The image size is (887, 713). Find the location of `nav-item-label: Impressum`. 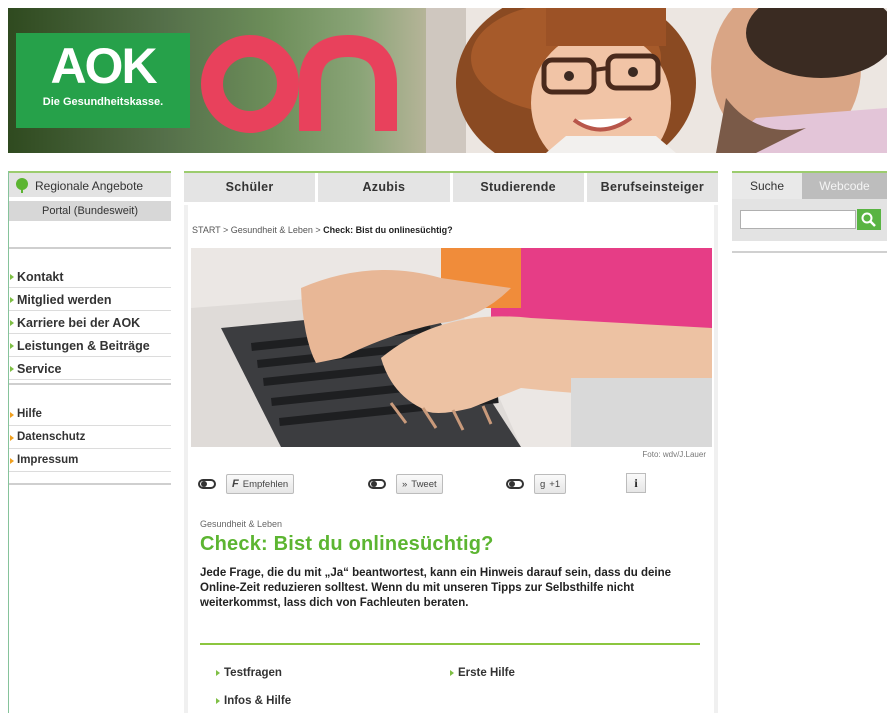

nav-item-label: Impressum is located at coordinates (48, 460).